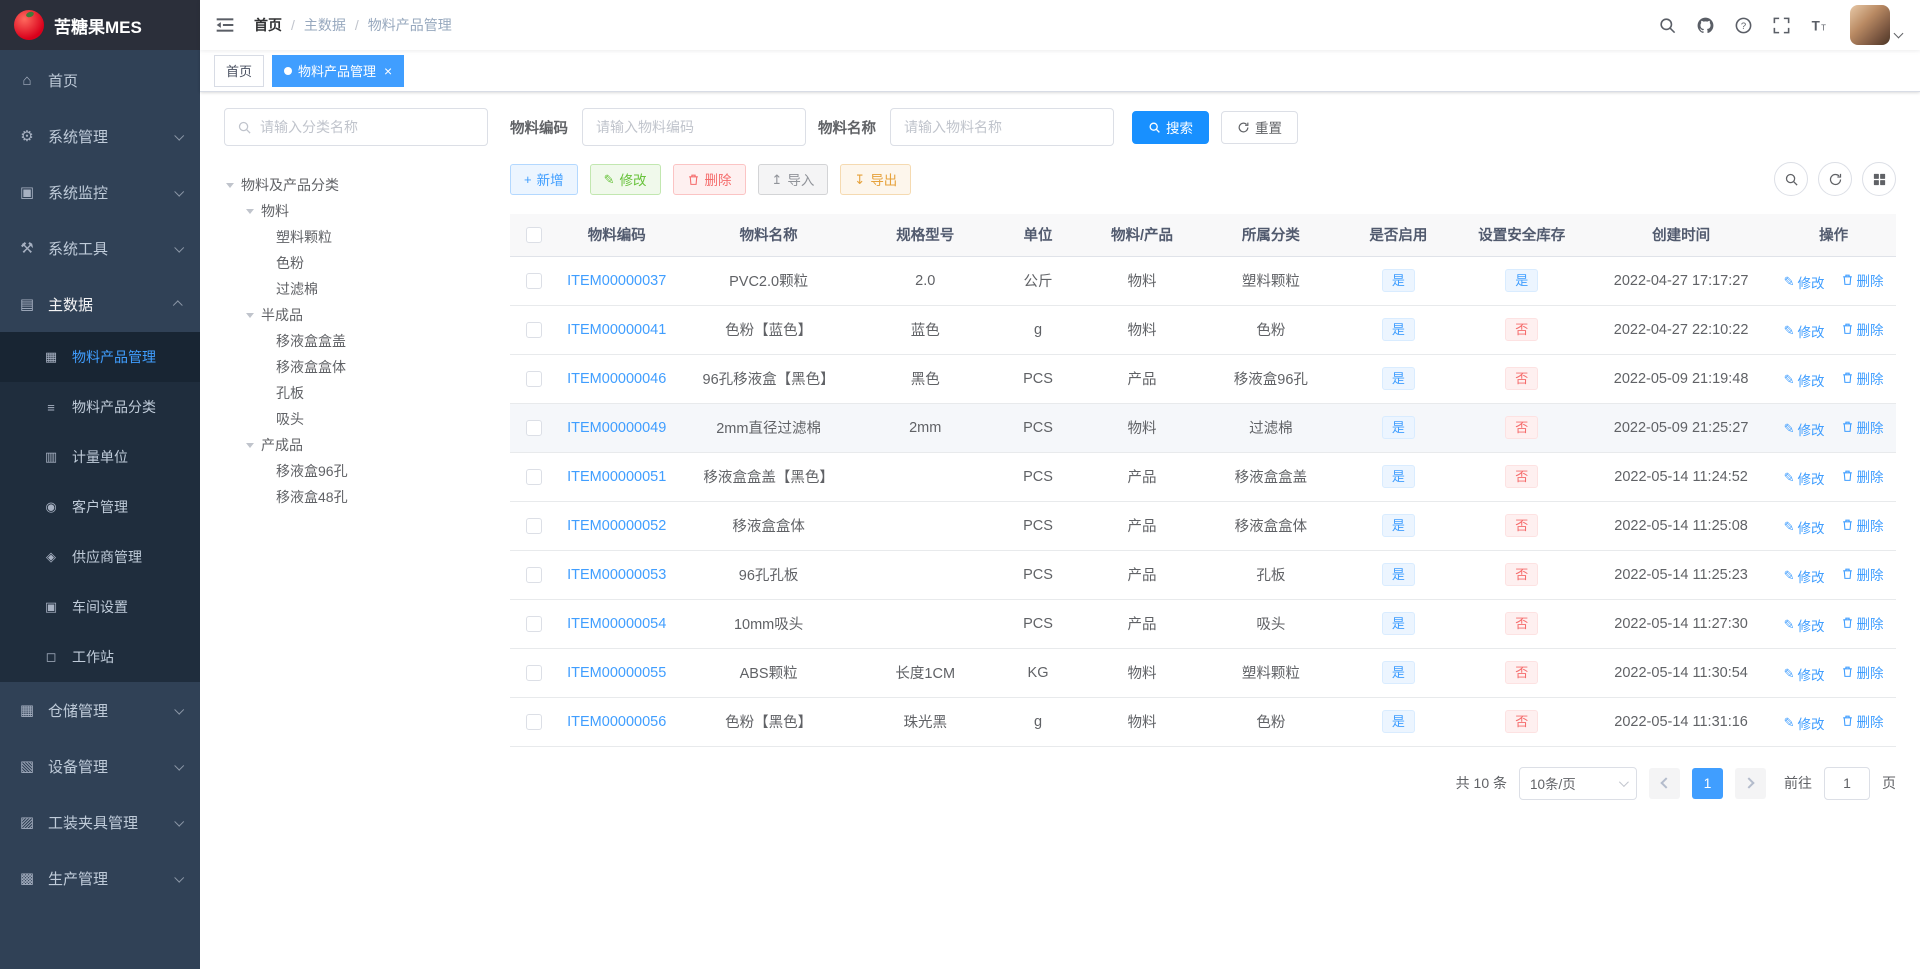  Describe the element at coordinates (356, 315) in the screenshot. I see `tree-node-group: 半成品` at that location.